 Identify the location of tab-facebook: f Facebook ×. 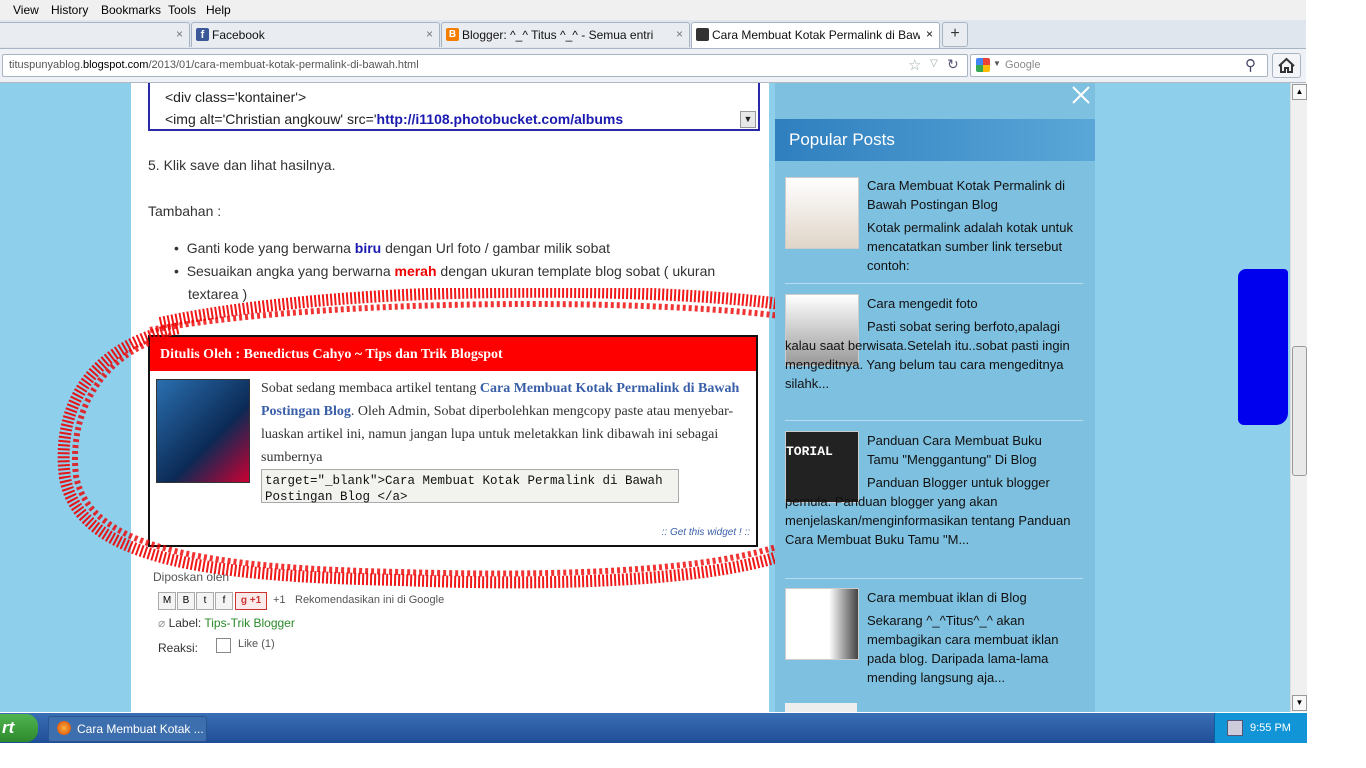
(315, 34).